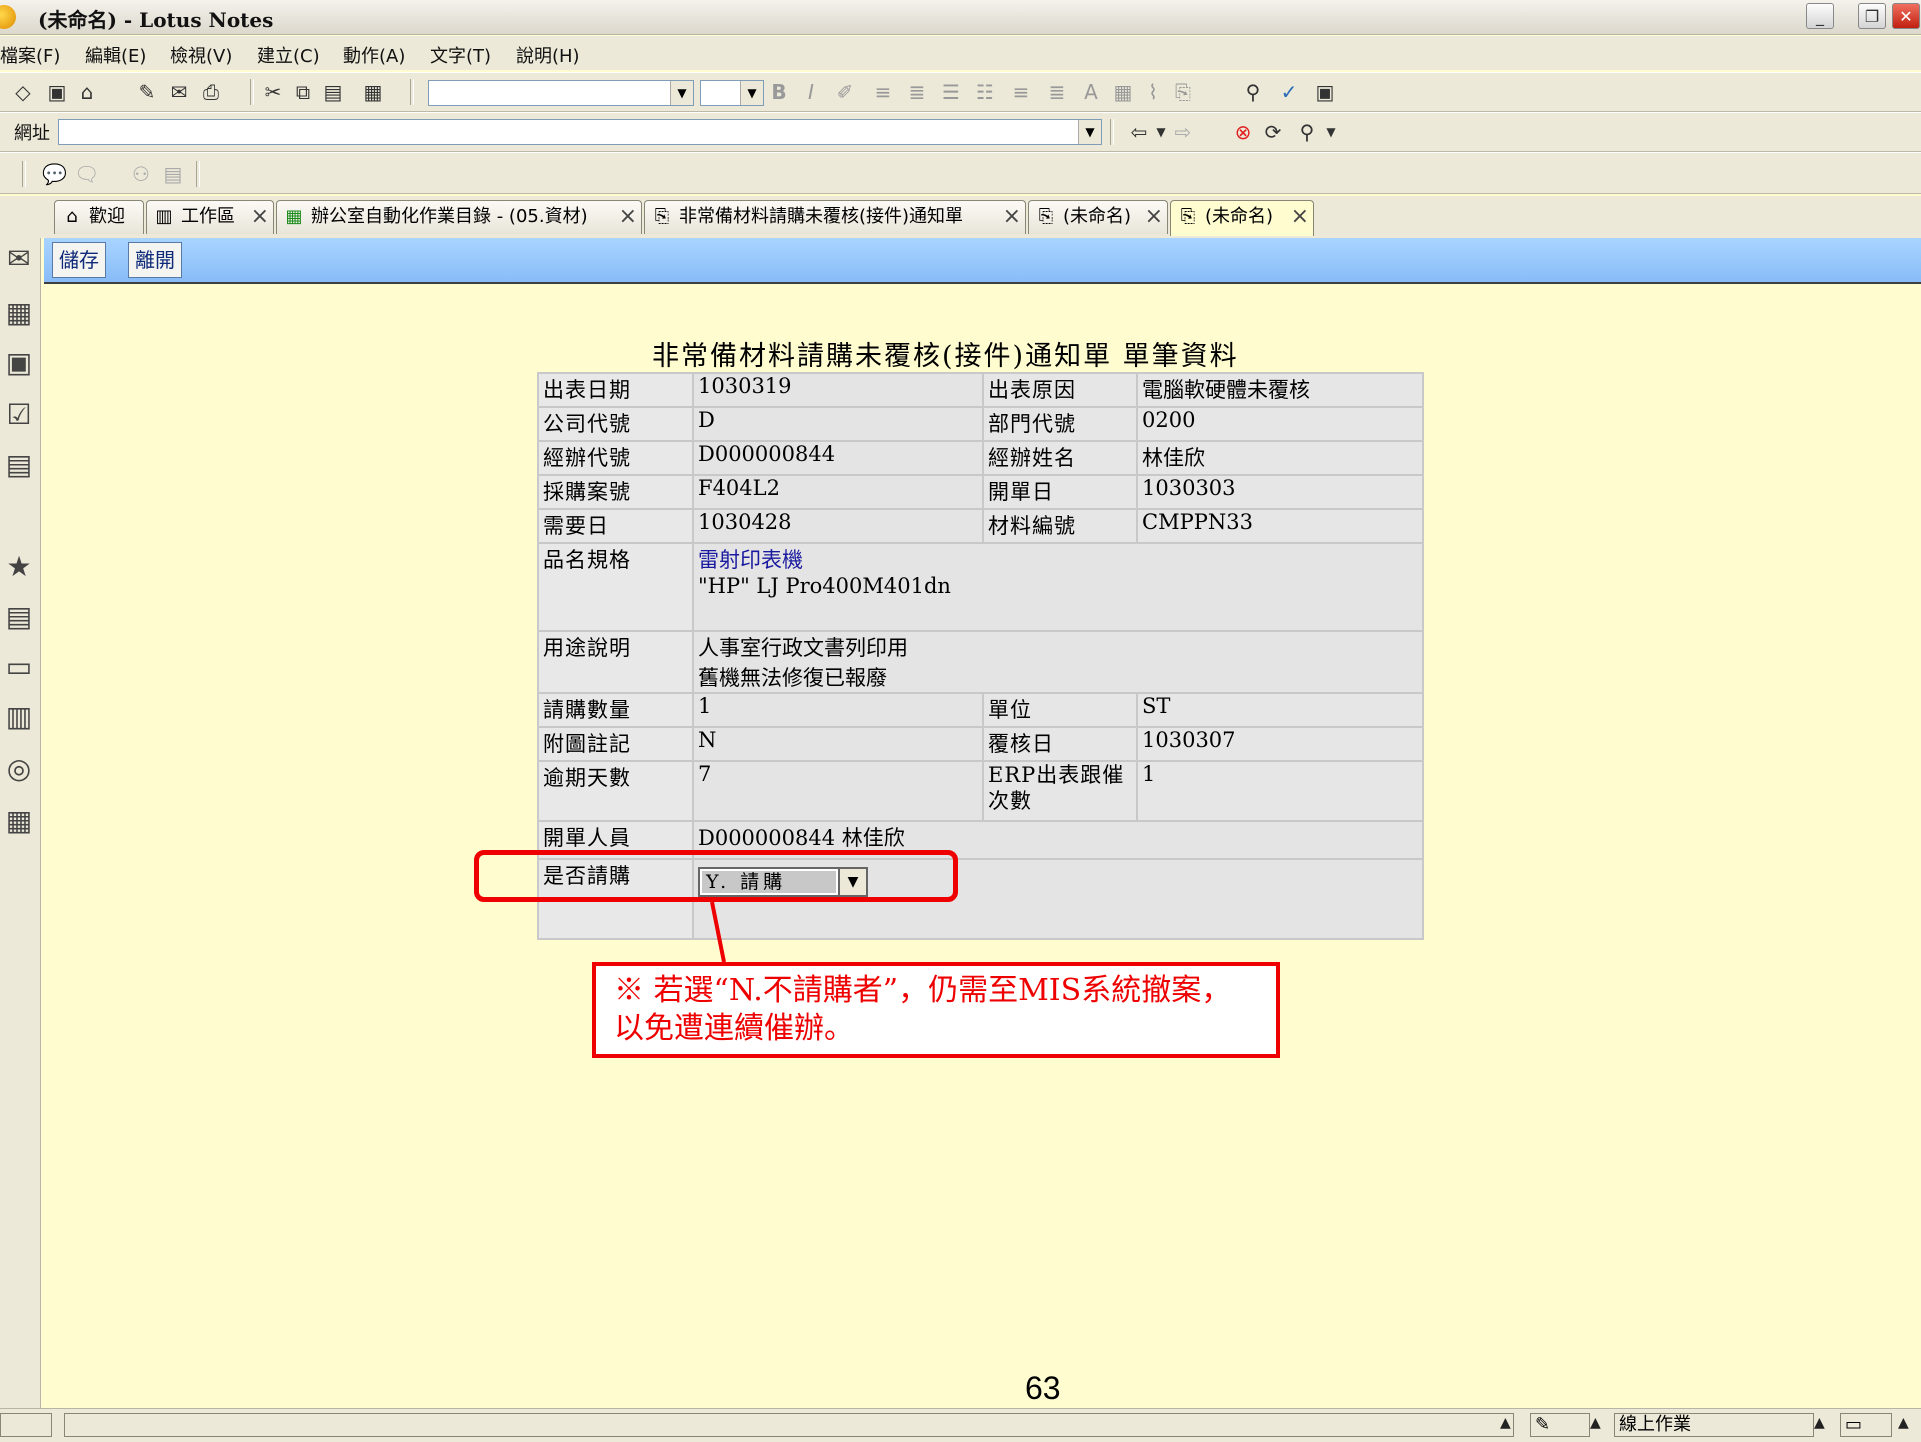  I want to click on save-button: 儲存, so click(79, 260).